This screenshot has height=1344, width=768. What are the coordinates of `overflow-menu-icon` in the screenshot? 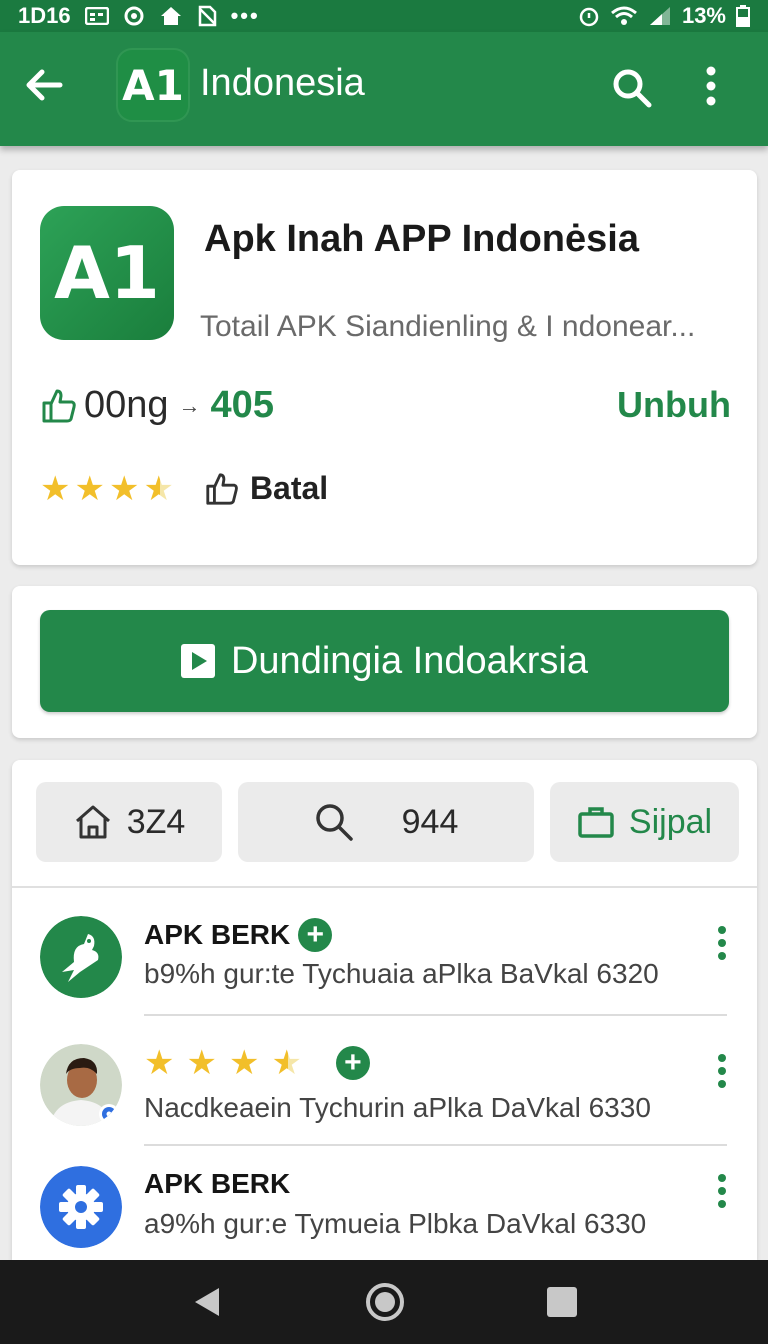 It's located at (711, 86).